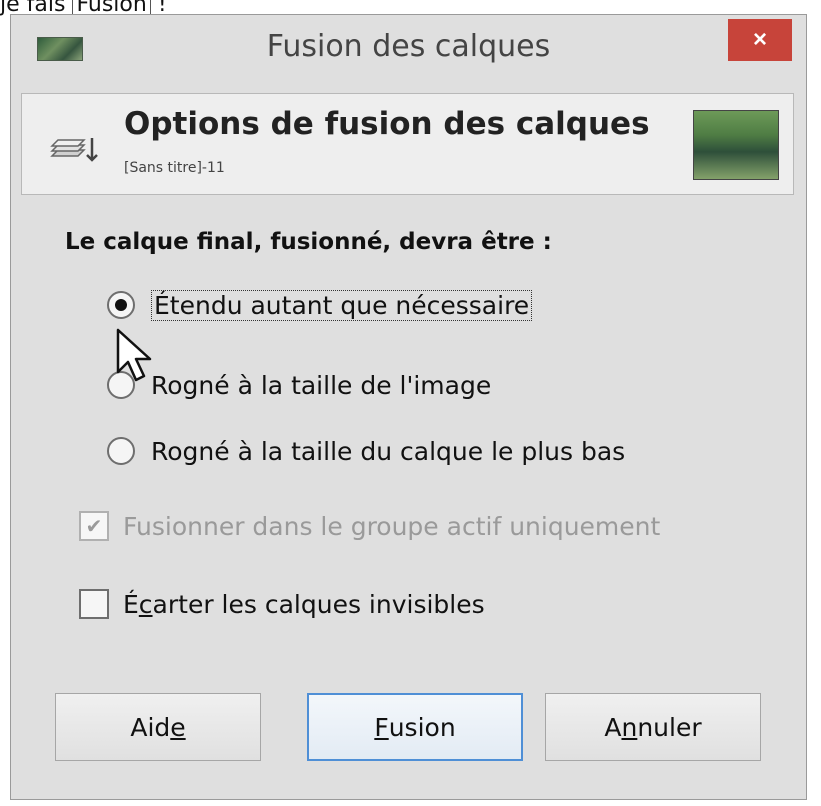 This screenshot has width=821, height=806. Describe the element at coordinates (408, 46) in the screenshot. I see `window-title: Fusion des calques` at that location.